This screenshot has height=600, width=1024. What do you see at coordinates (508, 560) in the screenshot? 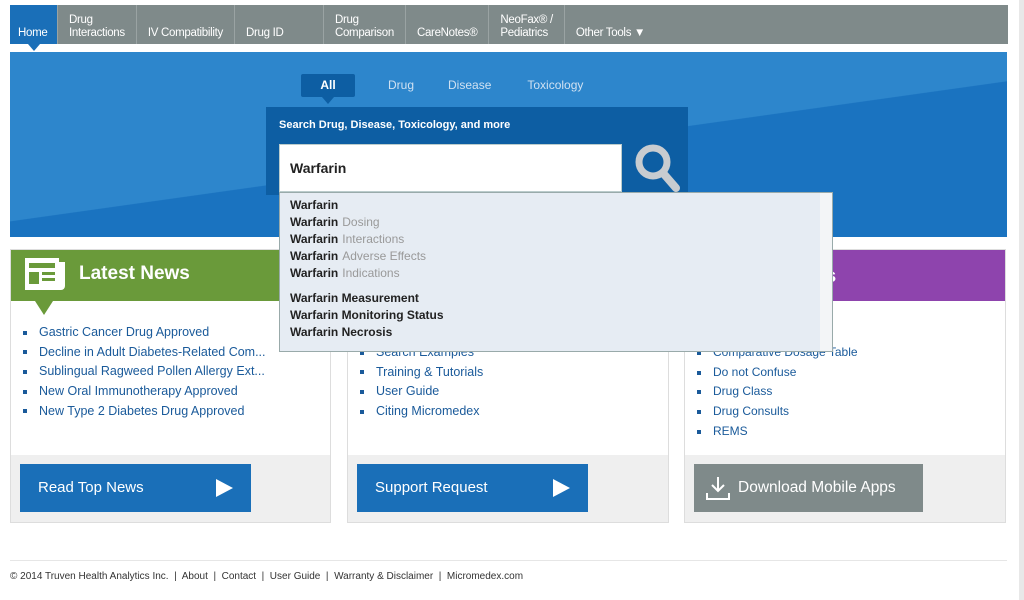
I see `footer-divider` at bounding box center [508, 560].